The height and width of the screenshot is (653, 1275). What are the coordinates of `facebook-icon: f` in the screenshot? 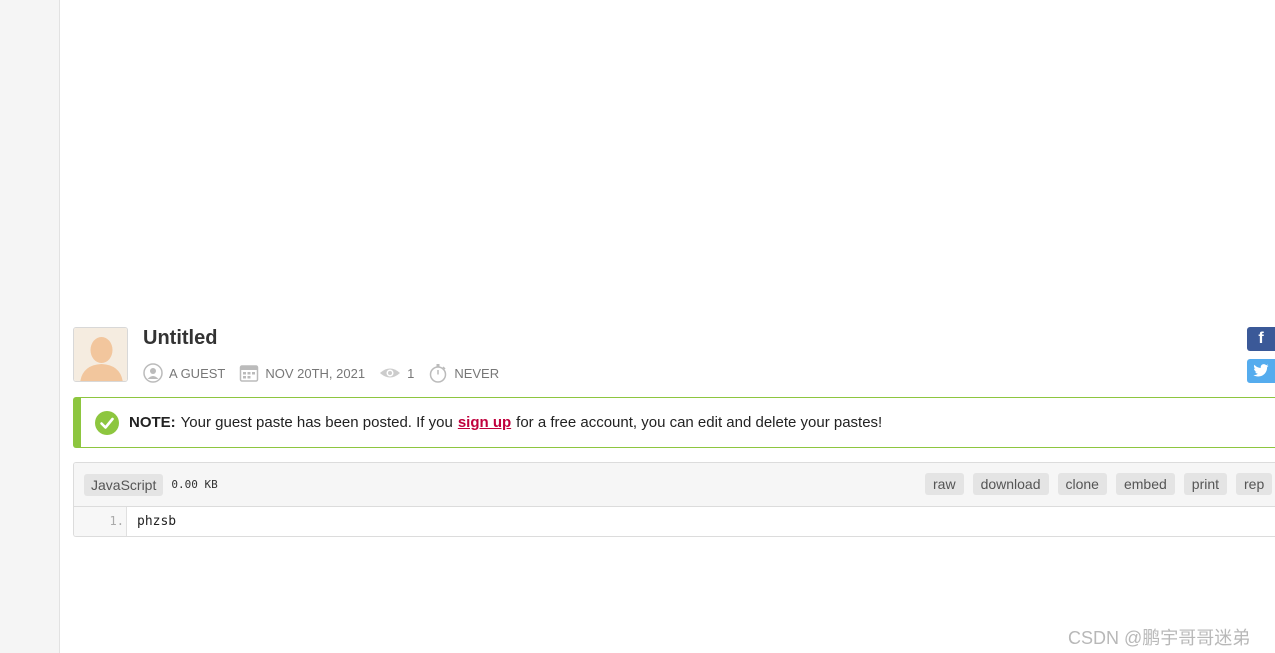 It's located at (1261, 338).